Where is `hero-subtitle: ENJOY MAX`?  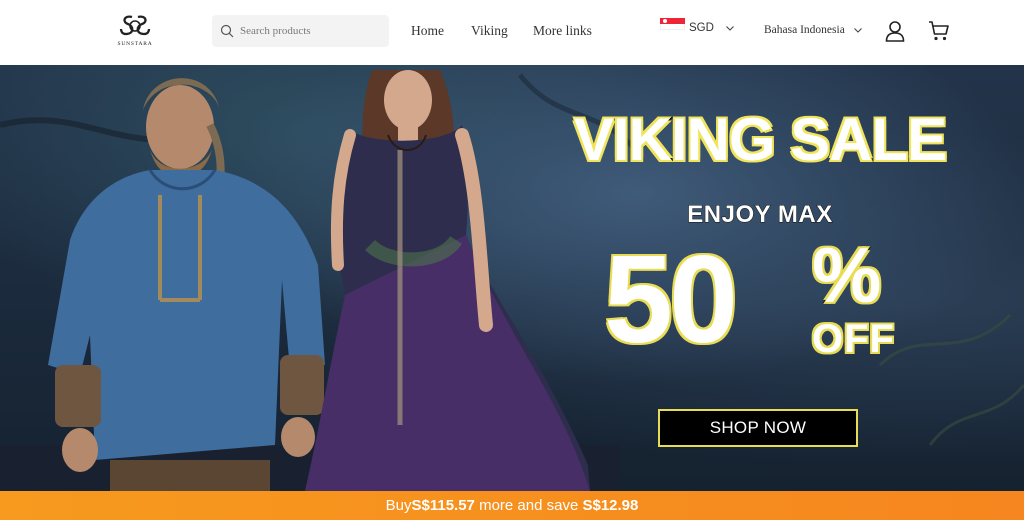
hero-subtitle: ENJOY MAX is located at coordinates (760, 215).